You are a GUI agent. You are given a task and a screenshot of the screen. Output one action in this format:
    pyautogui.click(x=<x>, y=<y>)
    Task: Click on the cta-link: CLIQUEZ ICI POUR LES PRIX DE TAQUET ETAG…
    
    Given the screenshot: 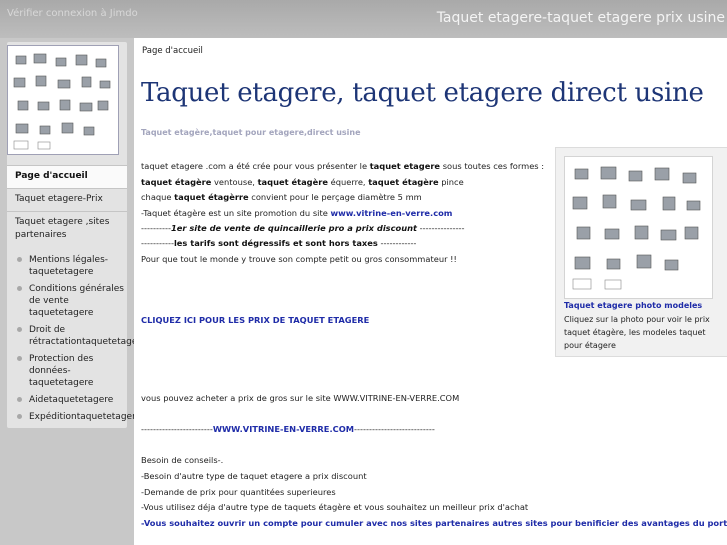 What is the action you would take?
    pyautogui.click(x=255, y=320)
    